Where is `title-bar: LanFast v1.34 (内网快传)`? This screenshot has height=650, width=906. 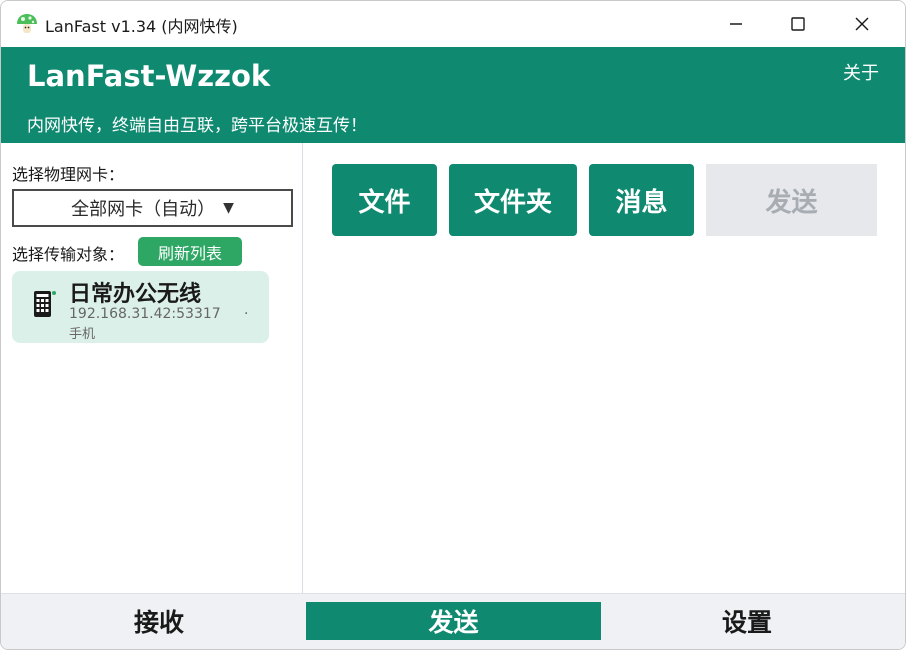
title-bar: LanFast v1.34 (内网快传) is located at coordinates (453, 24).